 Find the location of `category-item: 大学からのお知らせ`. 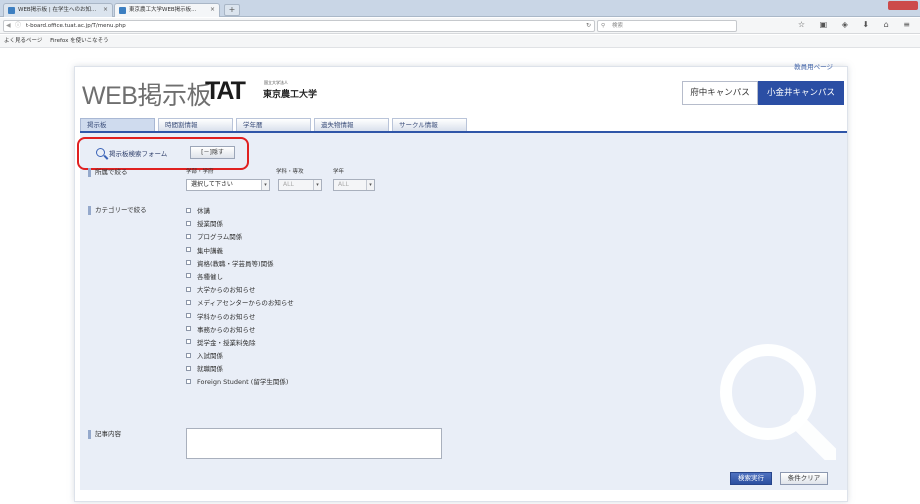

category-item: 大学からのお知らせ is located at coordinates (240, 290).